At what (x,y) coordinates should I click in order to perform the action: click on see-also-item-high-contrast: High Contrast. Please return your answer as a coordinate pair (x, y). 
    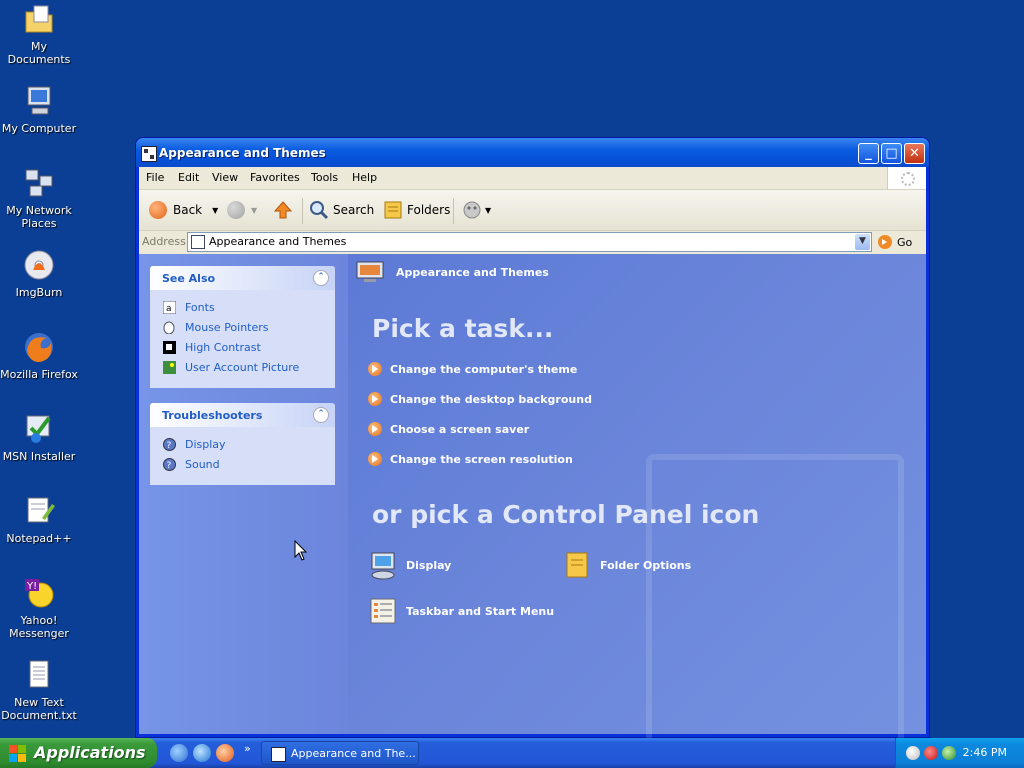
    Looking at the image, I should click on (242, 348).